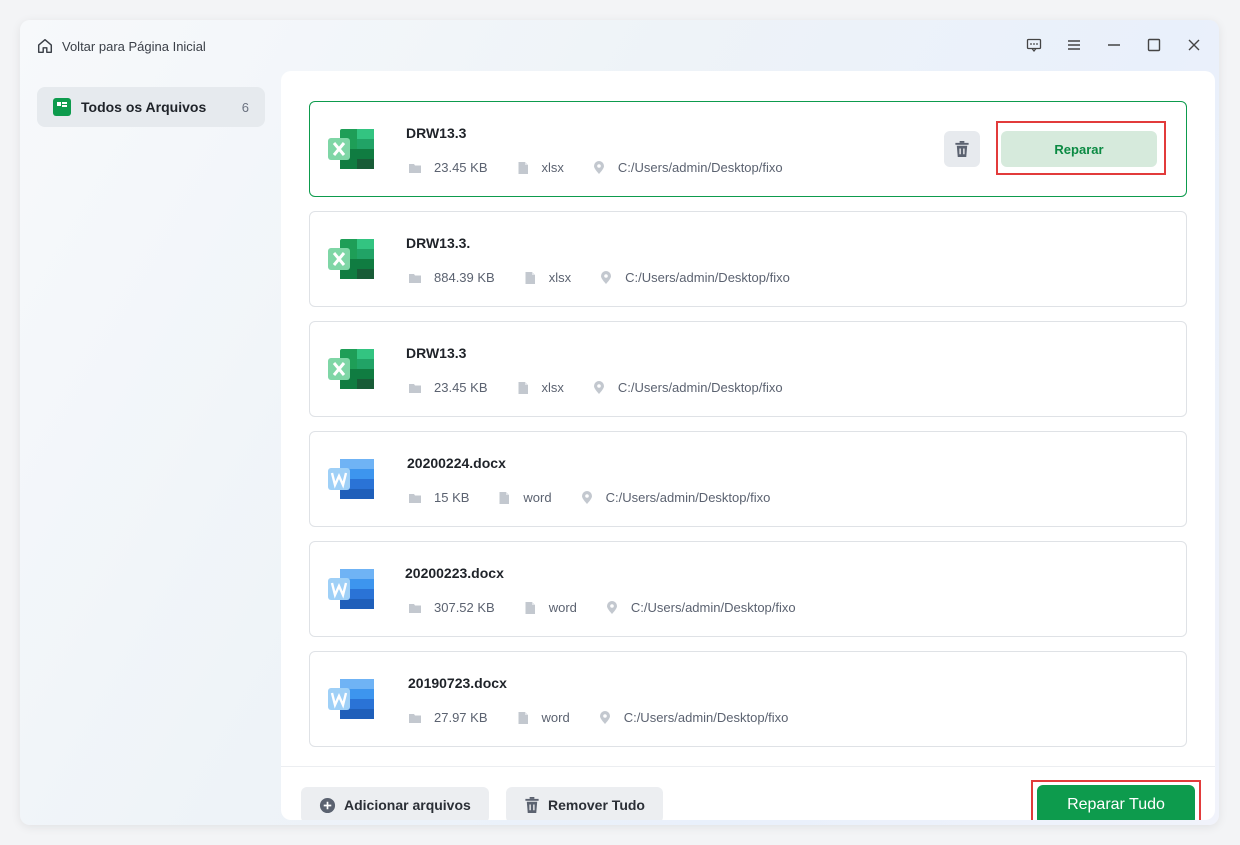 The image size is (1240, 845). I want to click on close-icon, so click(1194, 45).